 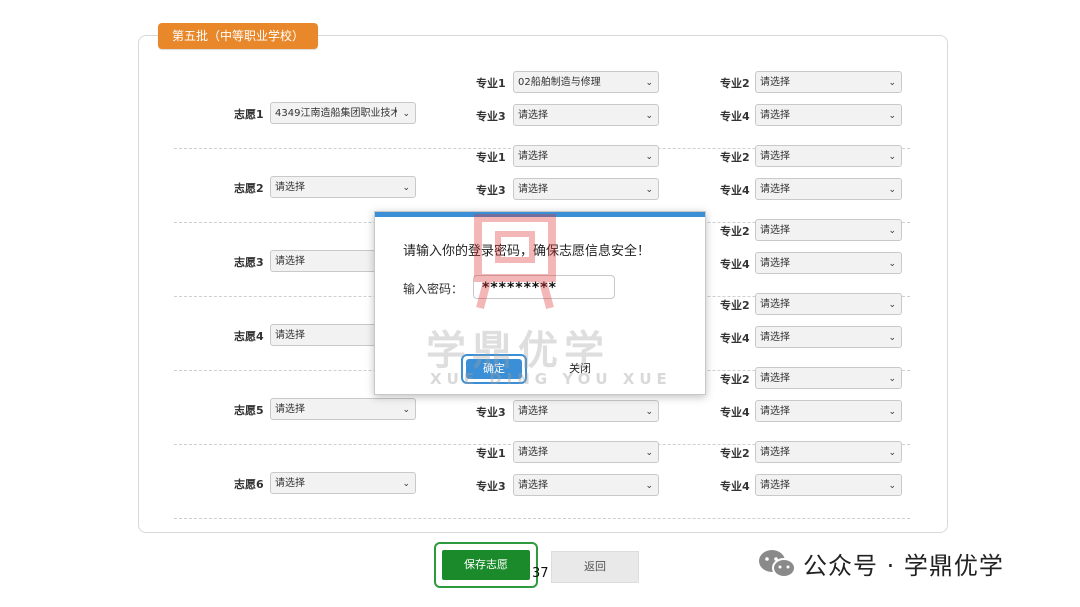 I want to click on choice-label: 志愿4, so click(x=249, y=336).